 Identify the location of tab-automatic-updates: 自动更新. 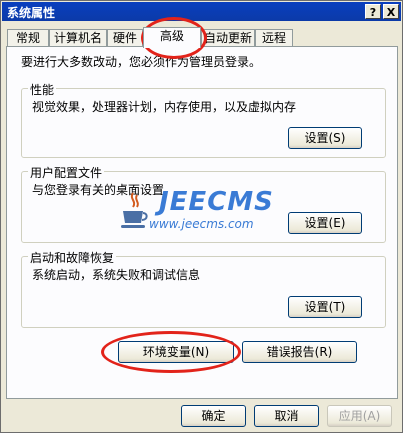
(228, 38).